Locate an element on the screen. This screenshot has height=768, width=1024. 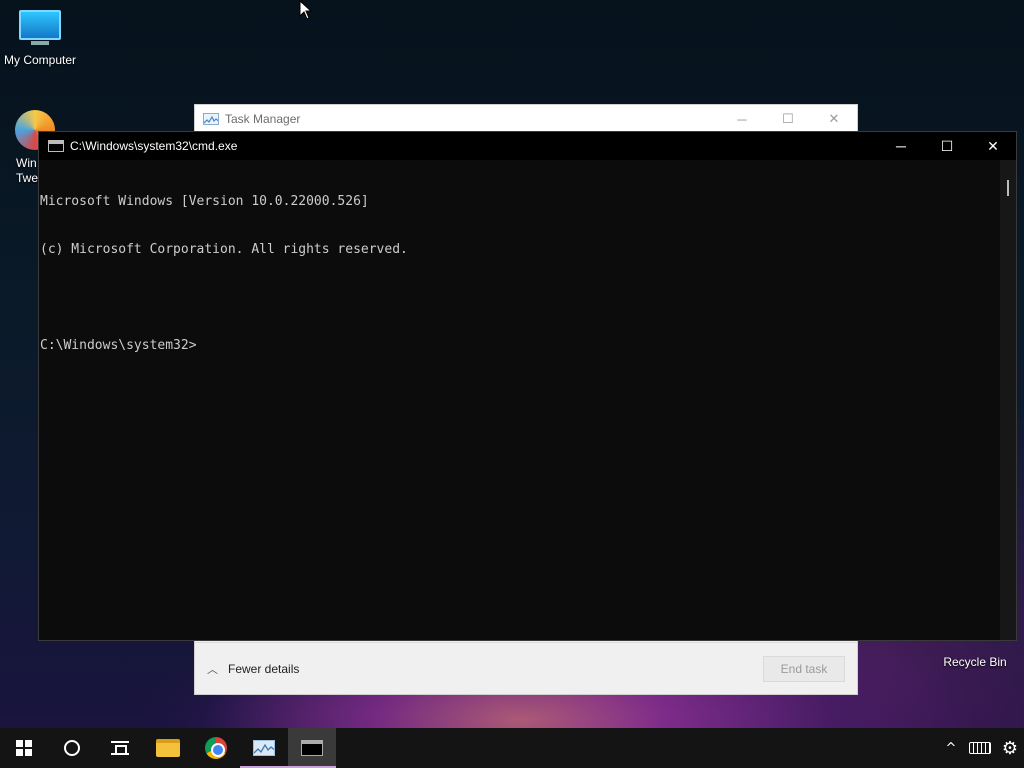
taskbar: ^ ⚙ is located at coordinates (512, 748).